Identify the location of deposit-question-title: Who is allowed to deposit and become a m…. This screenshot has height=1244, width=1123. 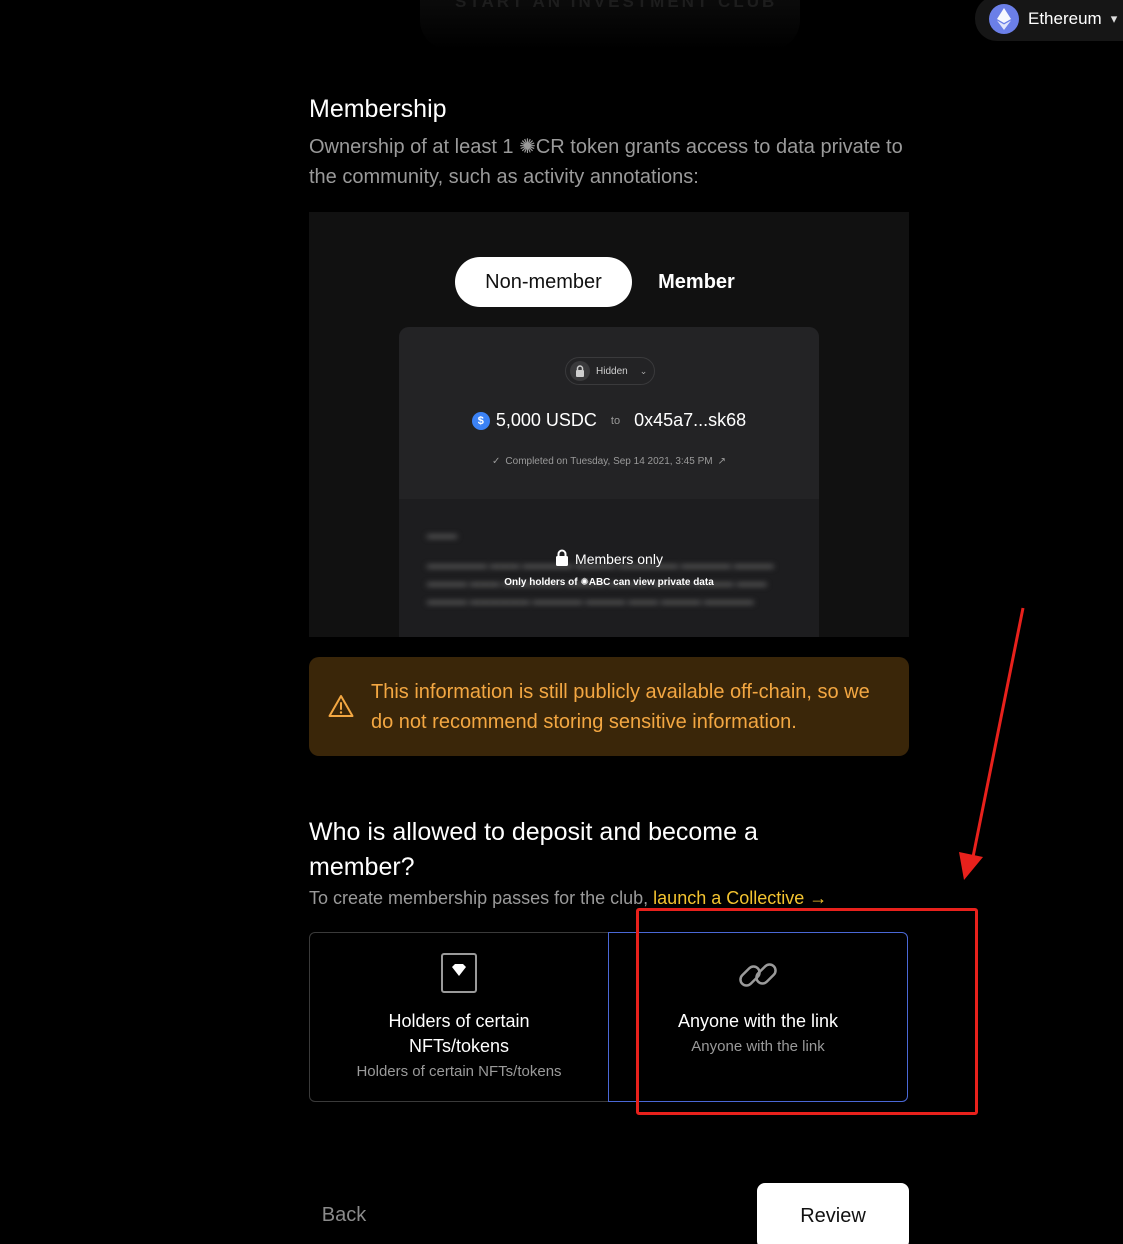
(533, 849).